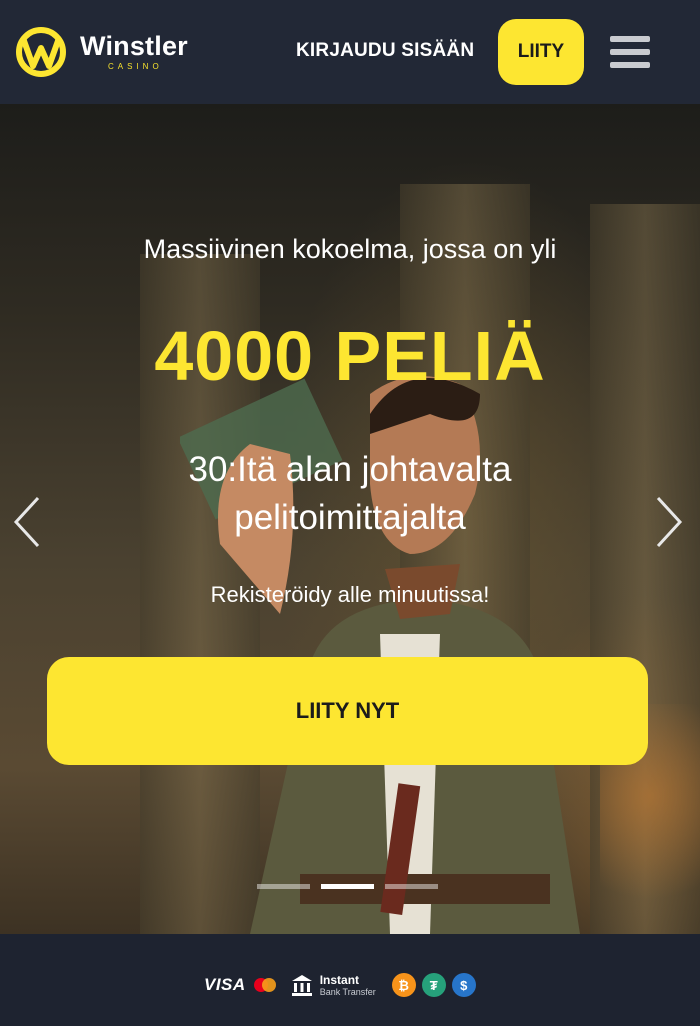 This screenshot has height=1026, width=700. I want to click on mastercard-icon, so click(264, 985).